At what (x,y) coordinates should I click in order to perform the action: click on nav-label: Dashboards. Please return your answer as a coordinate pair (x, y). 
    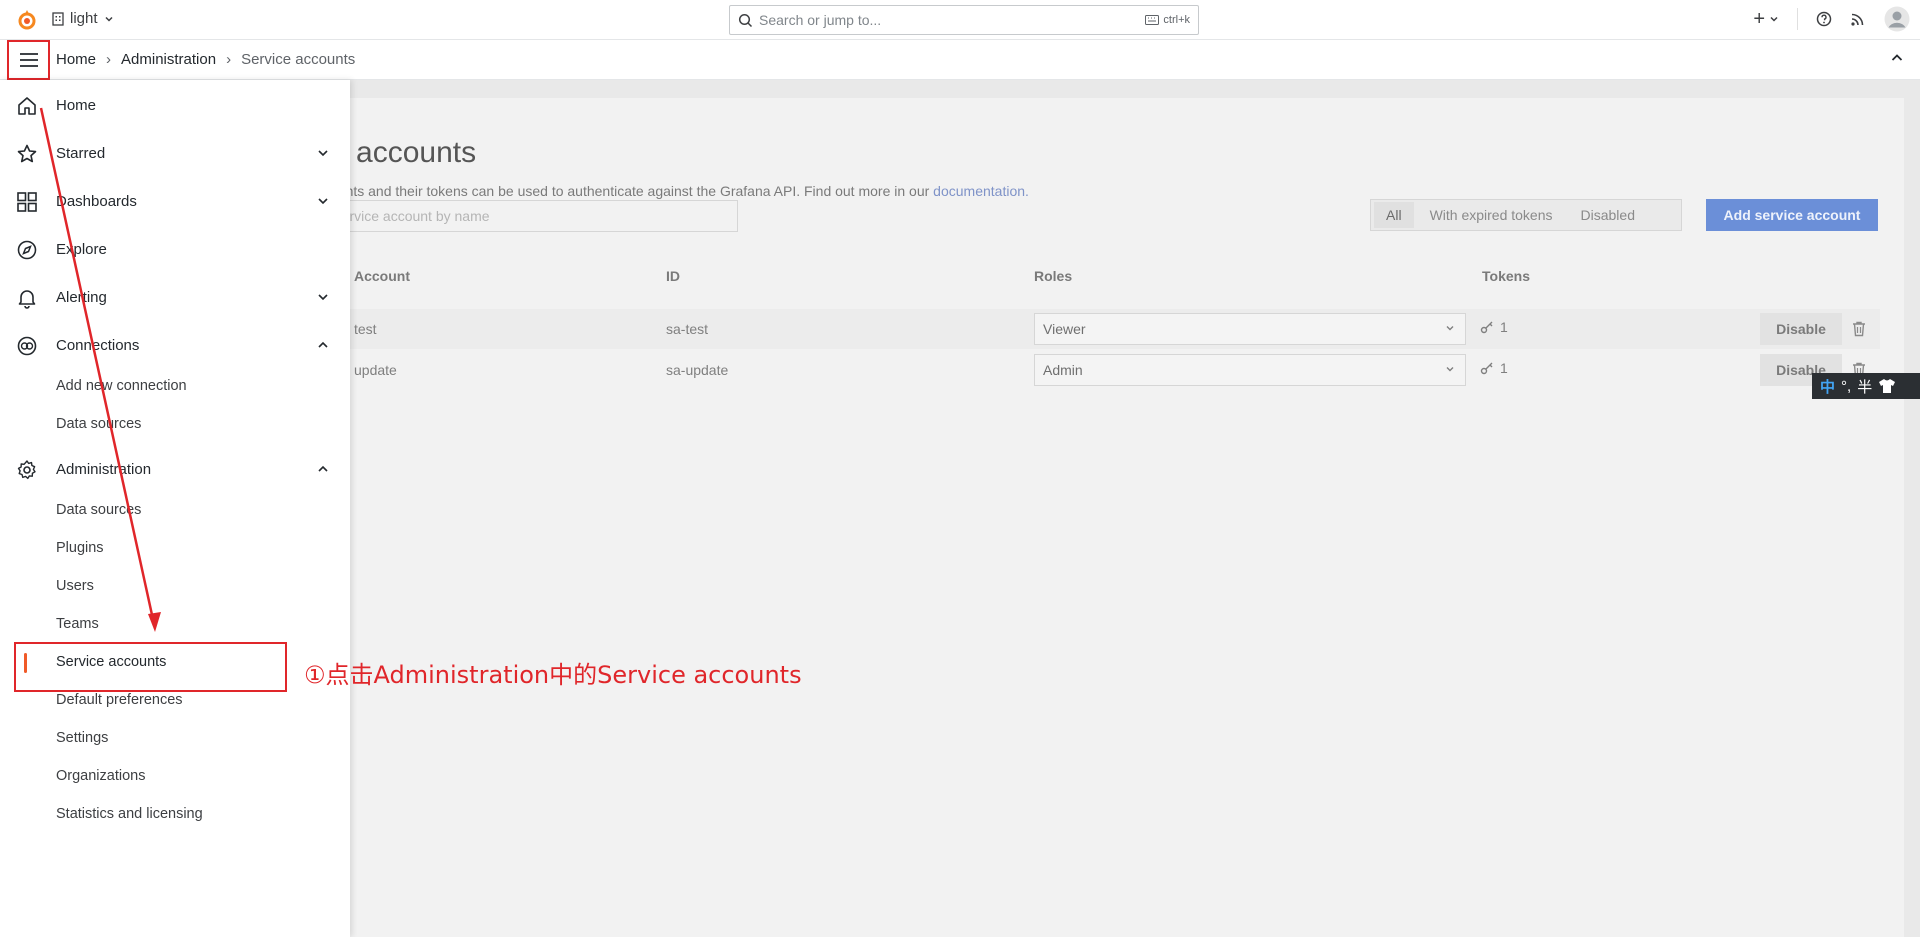
    Looking at the image, I should click on (96, 201).